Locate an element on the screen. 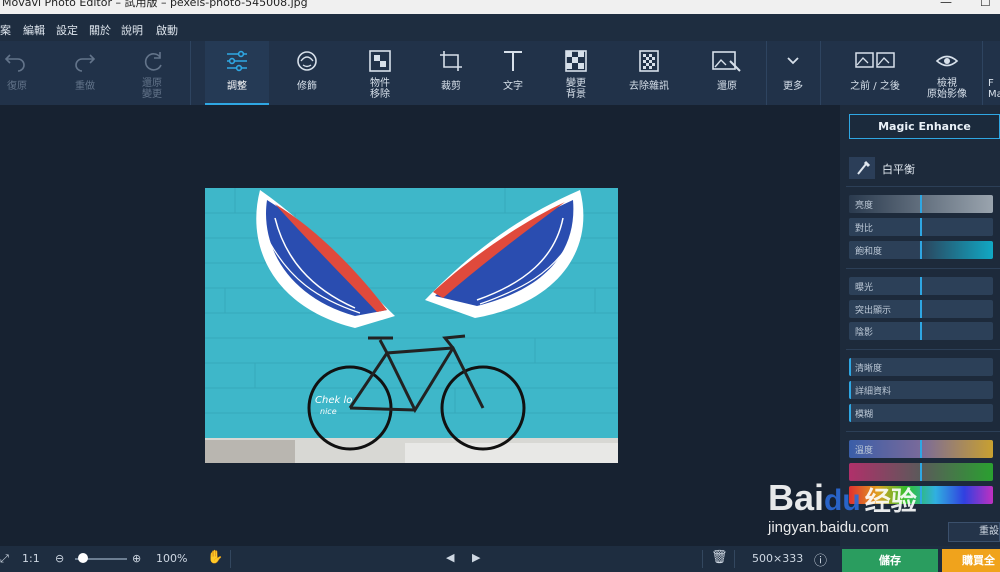 This screenshot has height=572, width=1000. exposure-label: 曝光 is located at coordinates (864, 288).